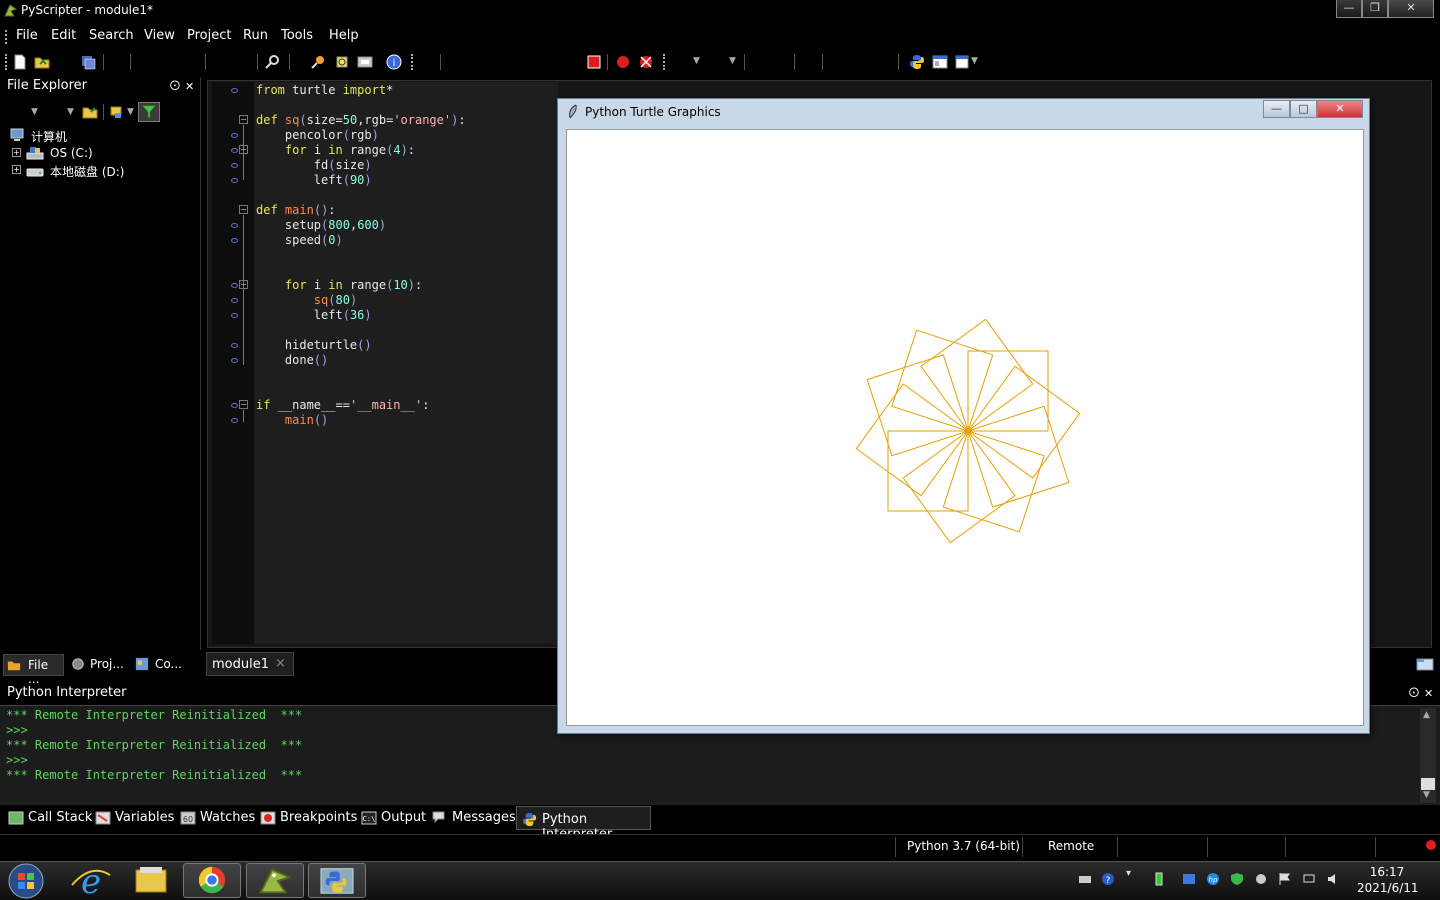  What do you see at coordinates (212, 880) in the screenshot?
I see `chrome-icon` at bounding box center [212, 880].